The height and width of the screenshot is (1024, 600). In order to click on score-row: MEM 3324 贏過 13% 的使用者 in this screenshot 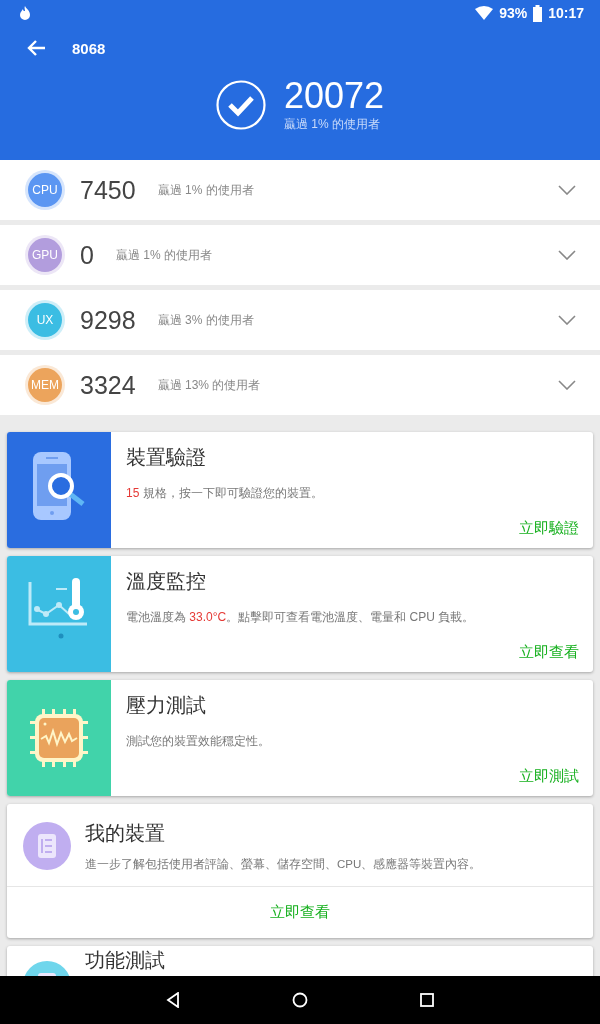, I will do `click(300, 385)`.